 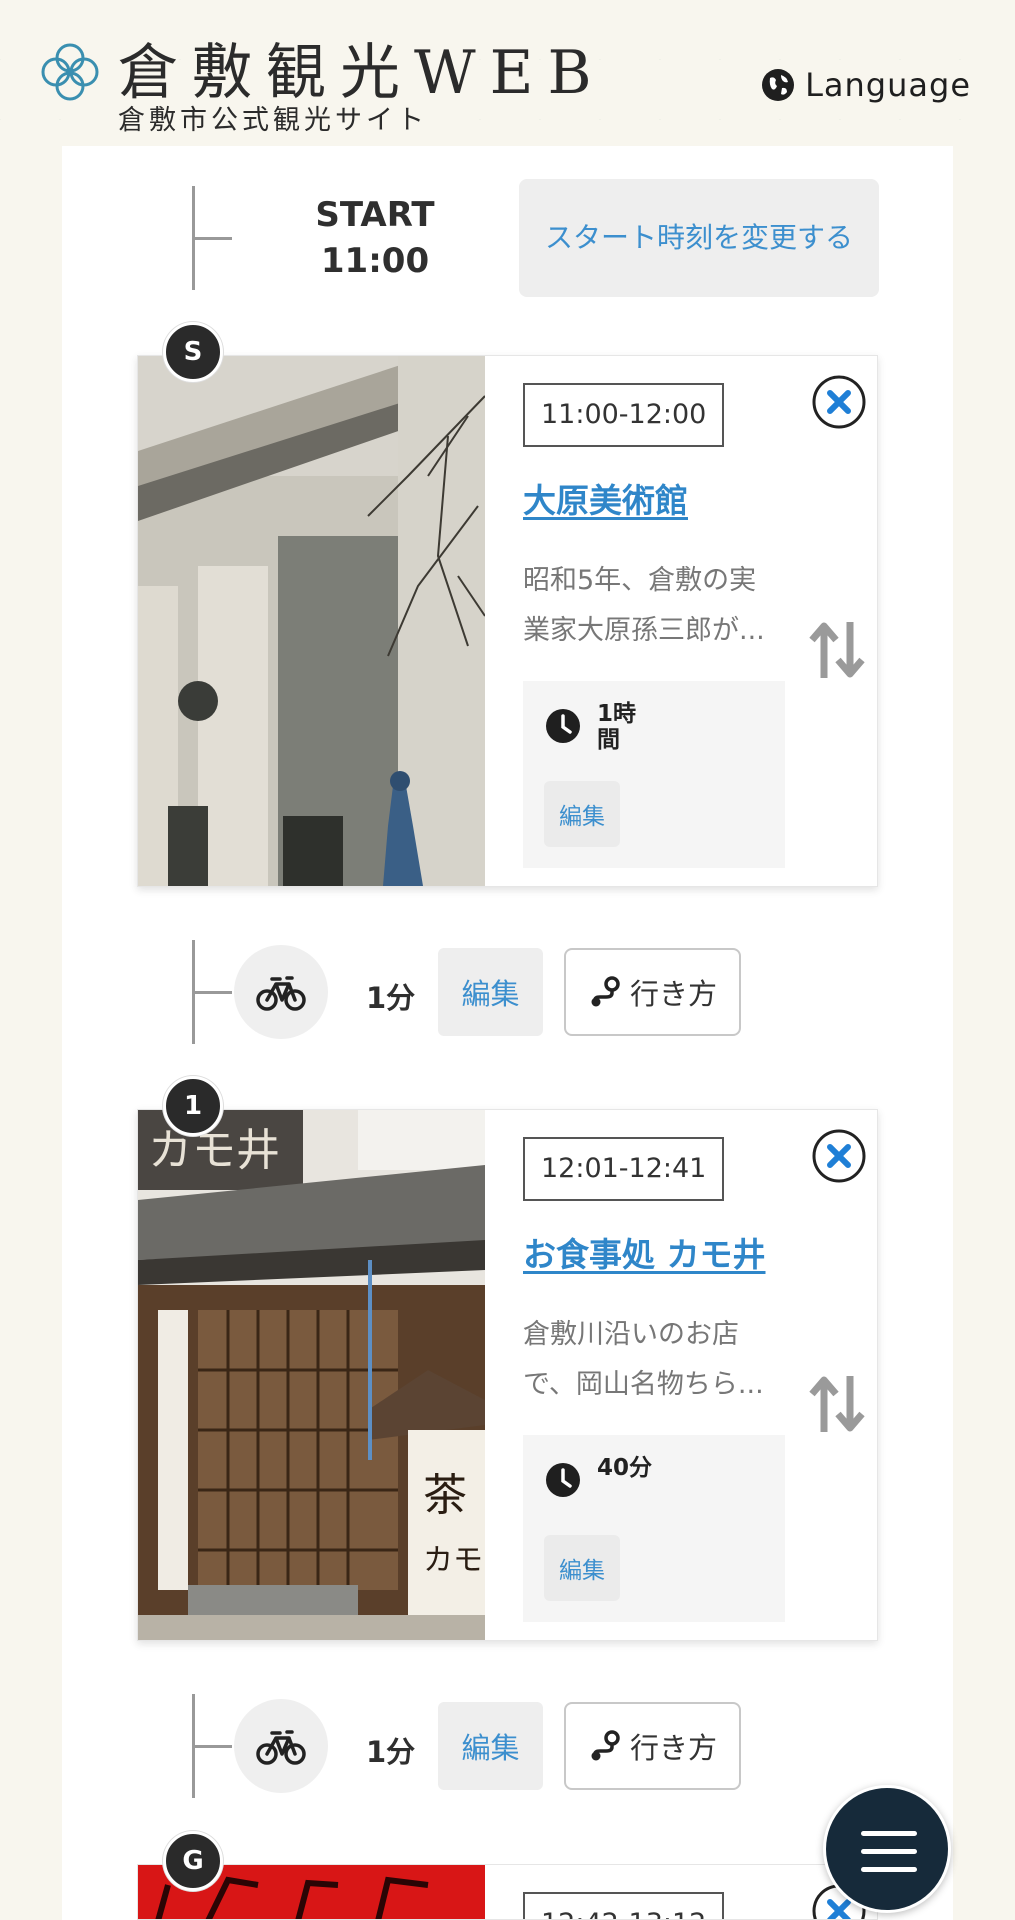 I want to click on stay-duration-box: 1時間 編集, so click(x=654, y=774).